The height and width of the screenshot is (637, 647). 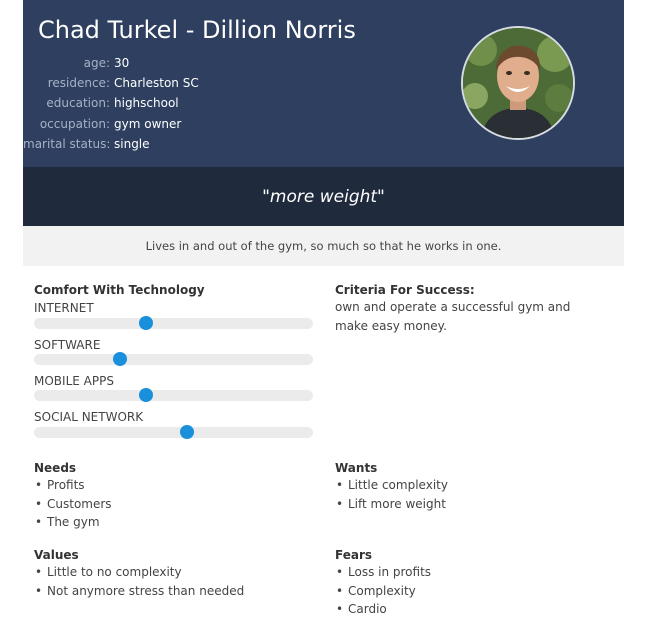 What do you see at coordinates (67, 143) in the screenshot?
I see `info-label: marital status:` at bounding box center [67, 143].